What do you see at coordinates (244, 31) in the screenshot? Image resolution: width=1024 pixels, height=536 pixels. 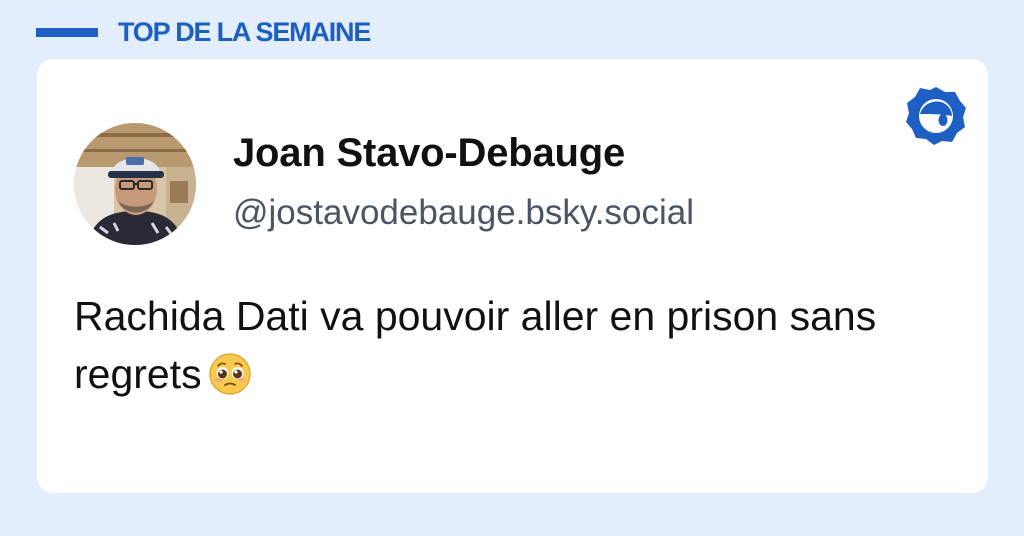 I see `section-title: TOP DE LA SEMAINE` at bounding box center [244, 31].